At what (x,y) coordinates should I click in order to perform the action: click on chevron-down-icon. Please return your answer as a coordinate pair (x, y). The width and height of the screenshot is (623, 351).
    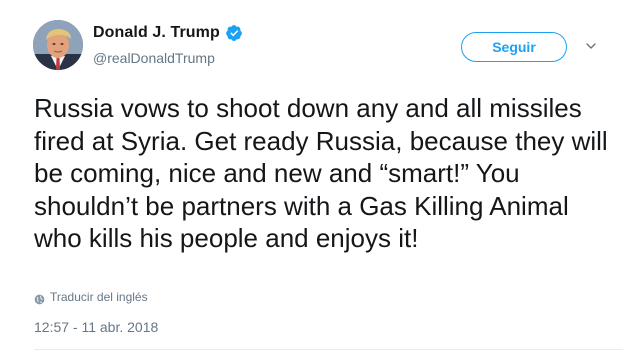
    Looking at the image, I should click on (591, 46).